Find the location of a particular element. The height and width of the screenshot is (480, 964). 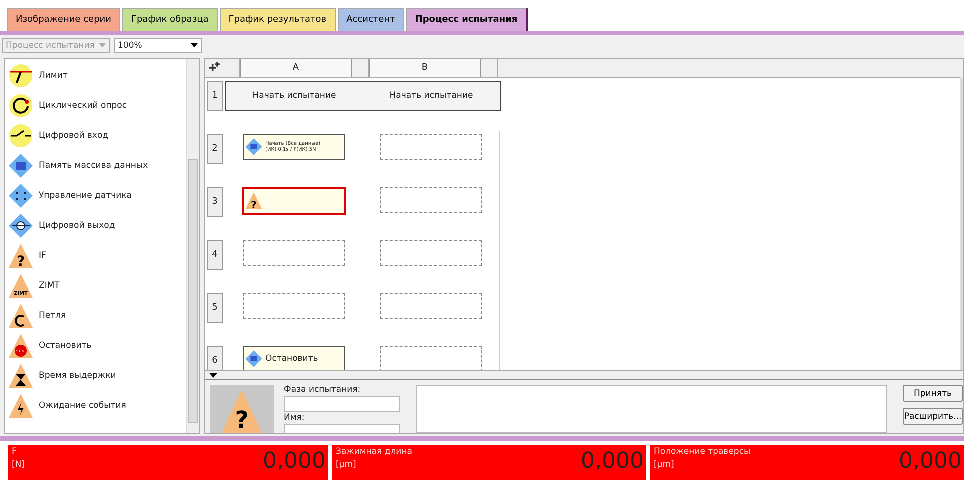

dialog-button: Принять is located at coordinates (933, 393).